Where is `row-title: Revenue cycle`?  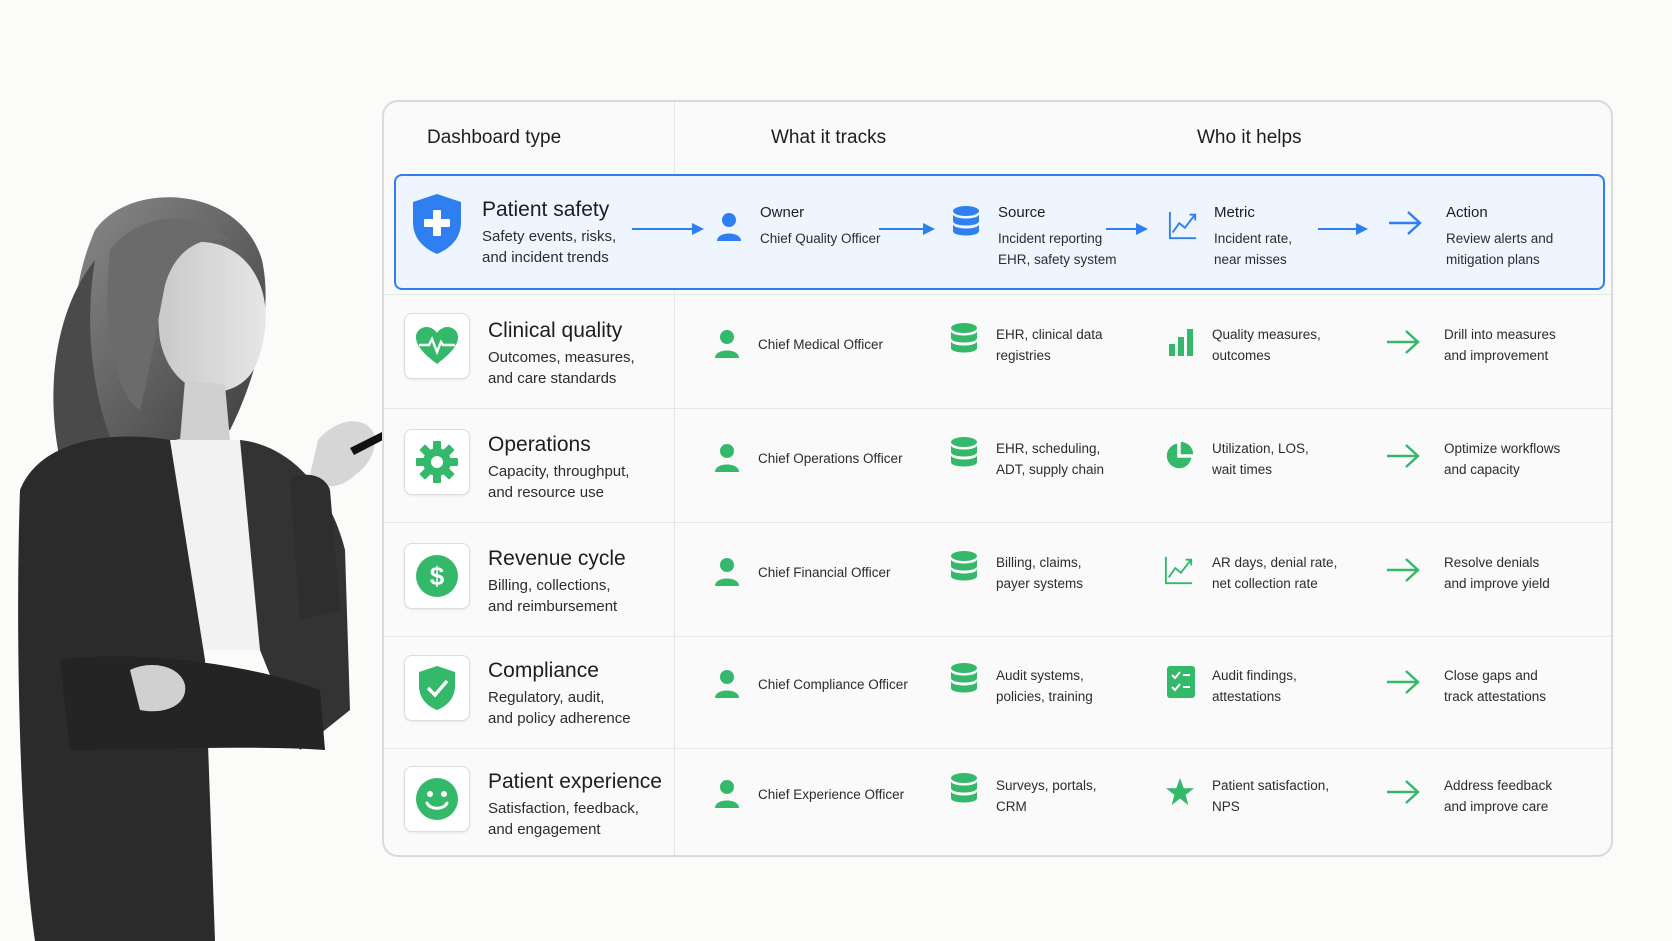
row-title: Revenue cycle is located at coordinates (557, 558).